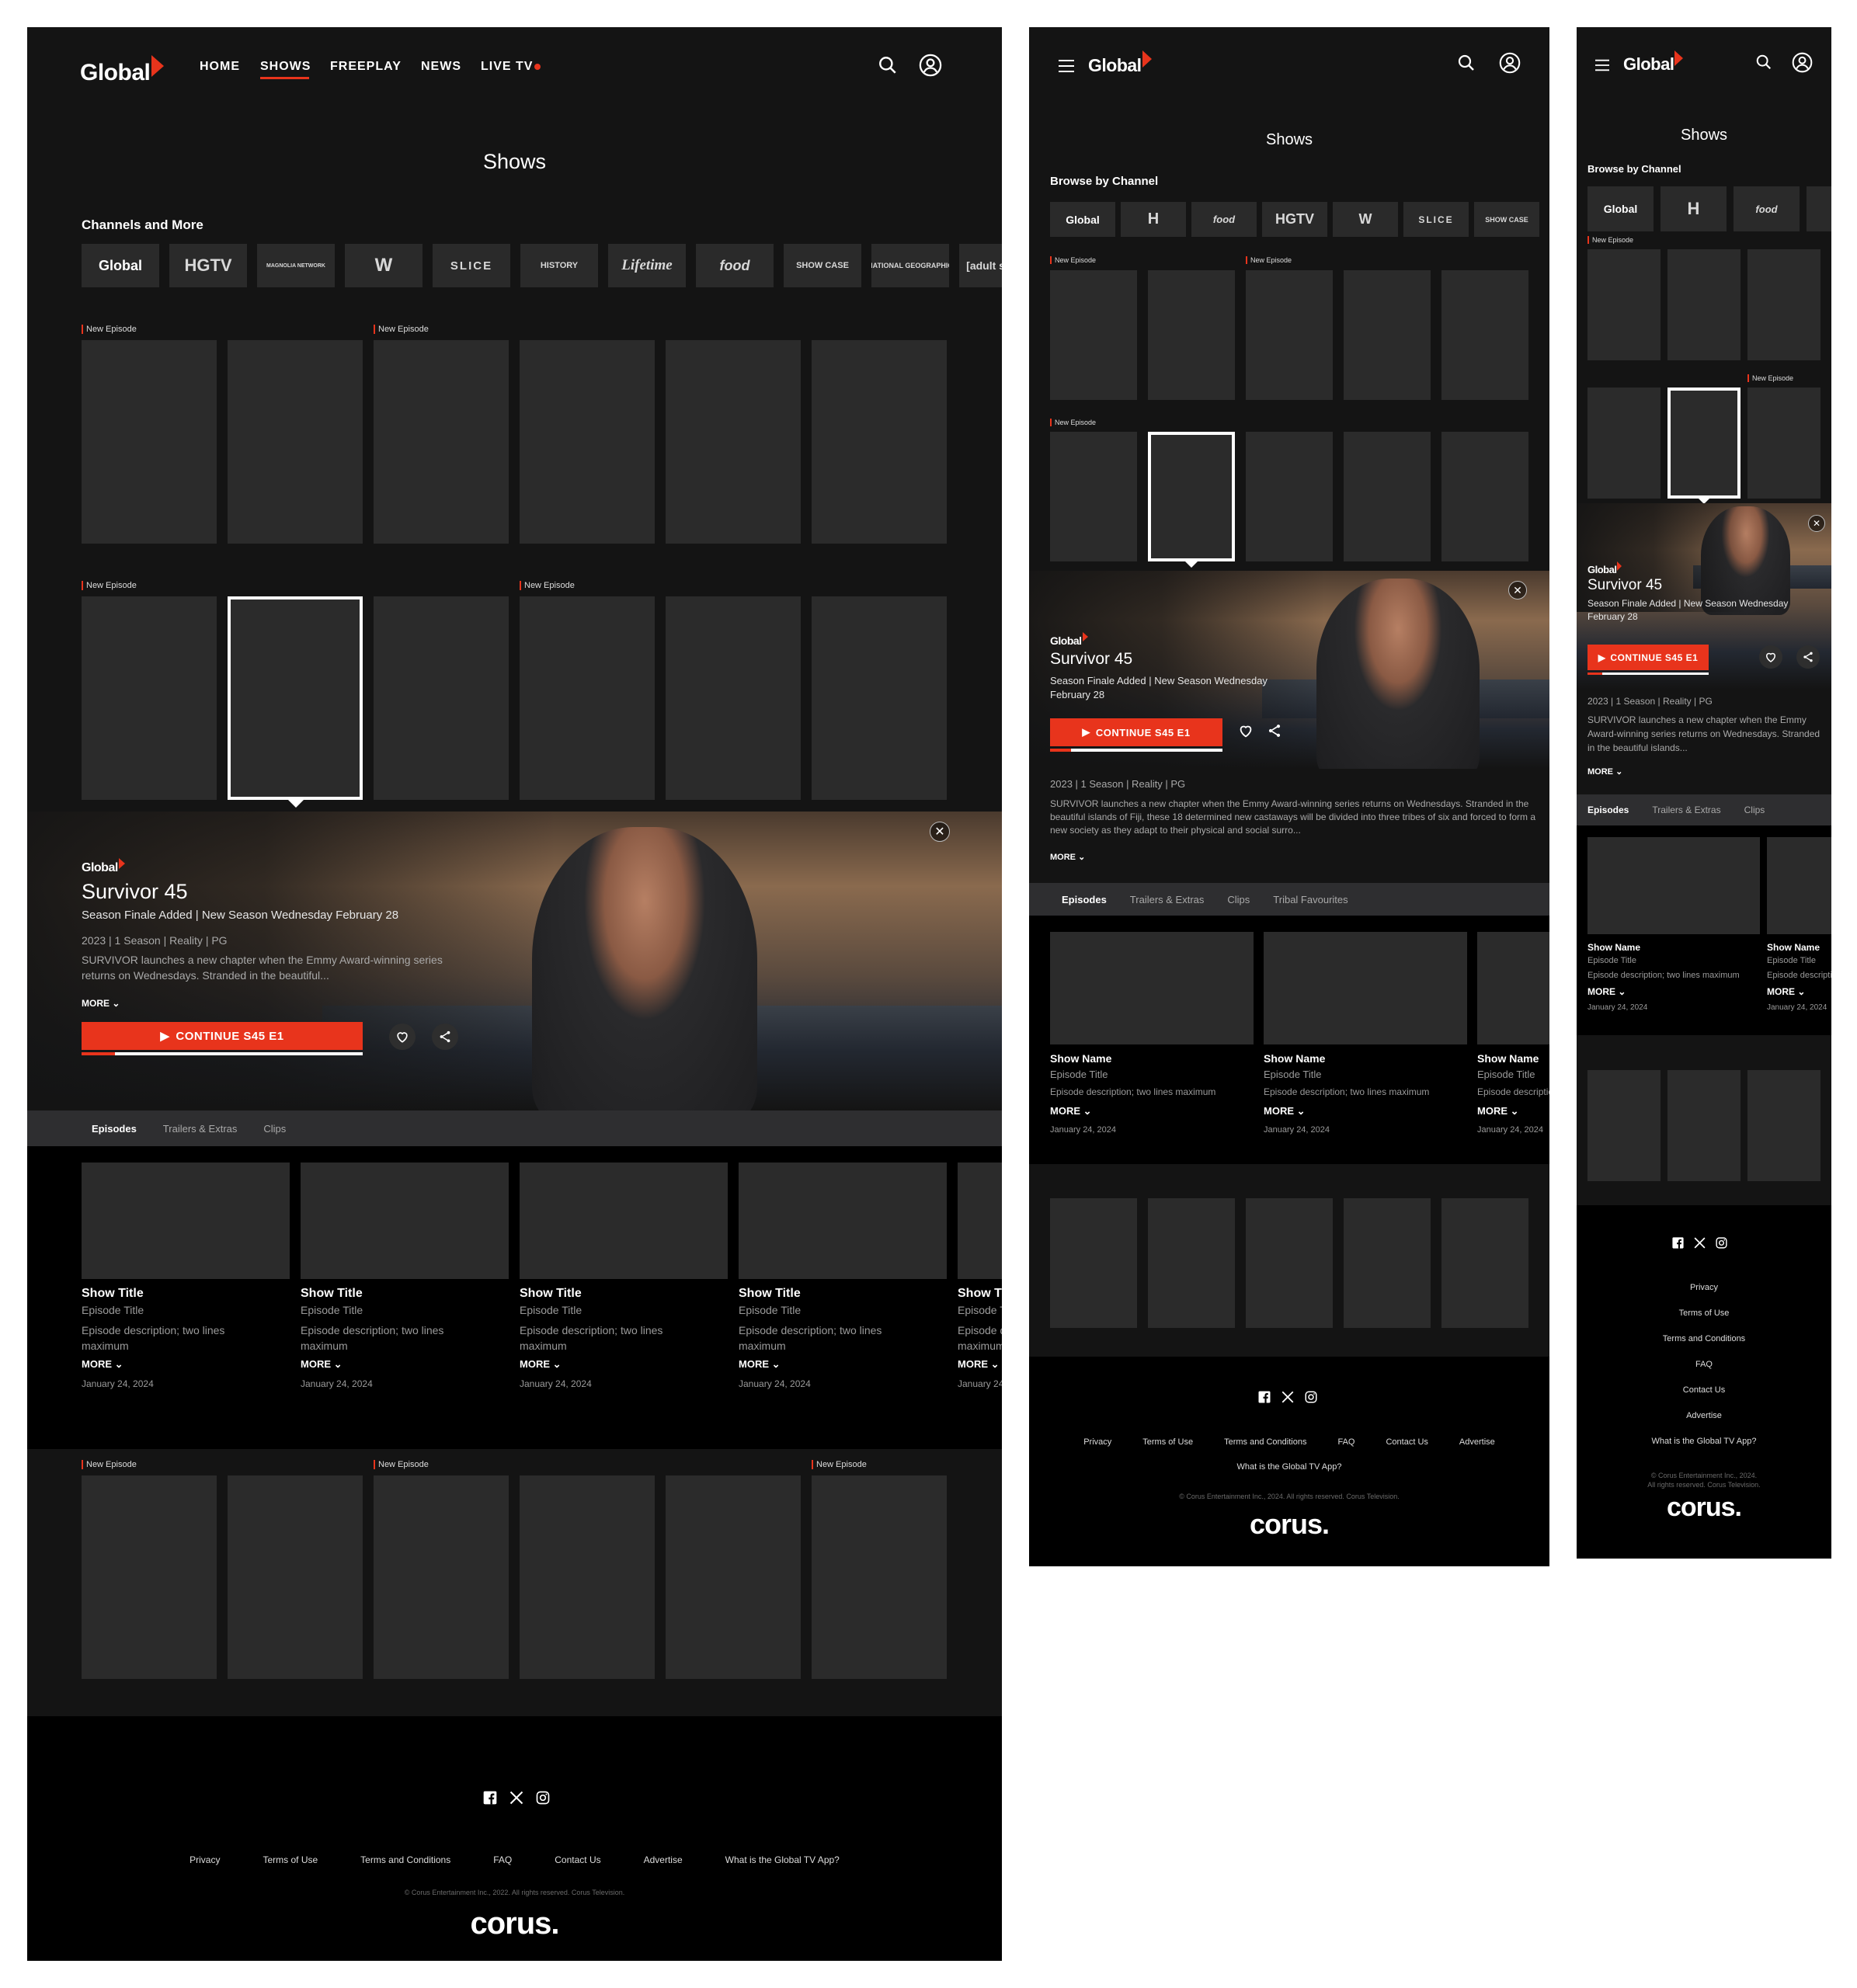 The image size is (1857, 1988). Describe the element at coordinates (296, 265) in the screenshot. I see `channel-magnolia: MAGNOLIA NETWORK` at that location.